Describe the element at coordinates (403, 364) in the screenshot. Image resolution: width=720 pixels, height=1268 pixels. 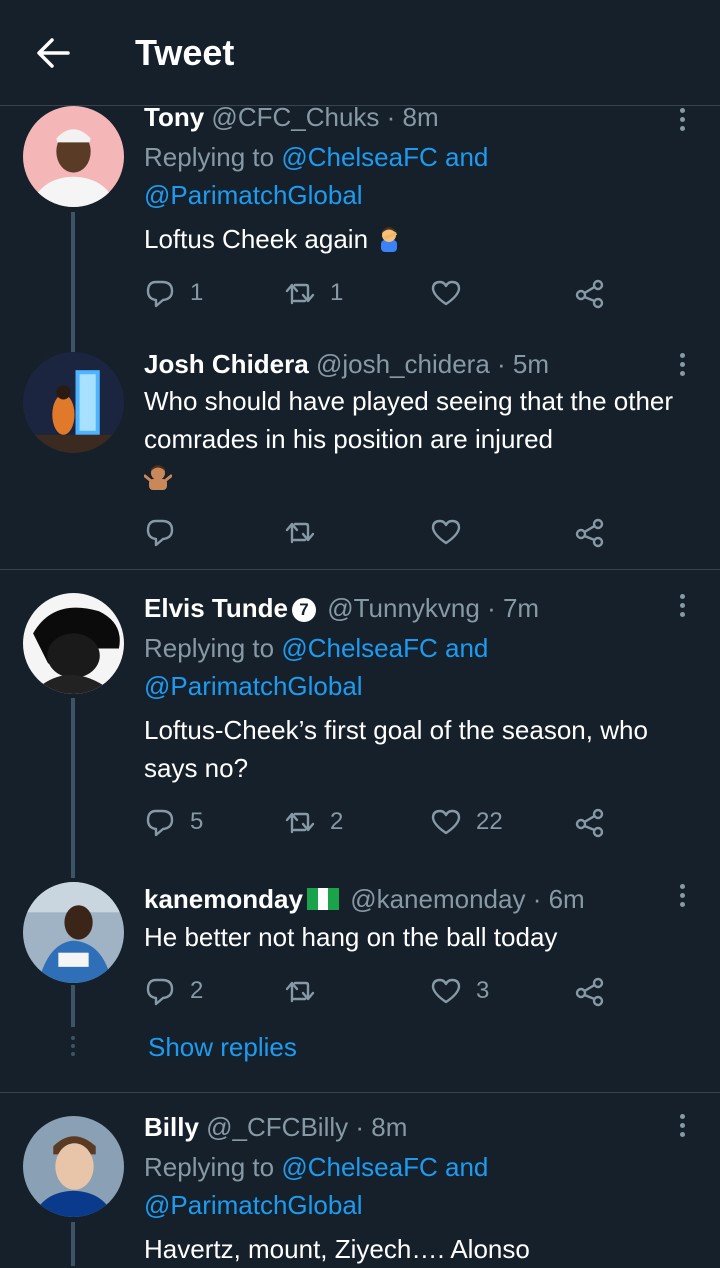
I see `handle: @josh_chidera` at that location.